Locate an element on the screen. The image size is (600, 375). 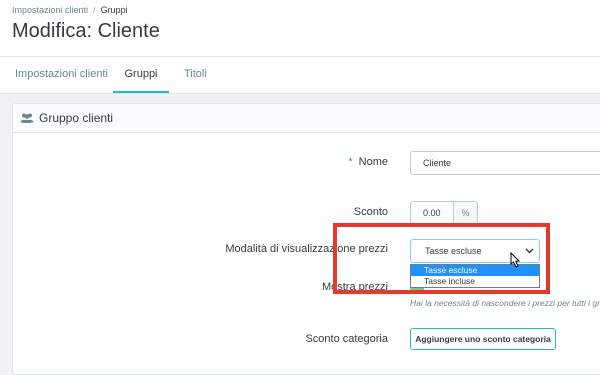
name-label: * Nome is located at coordinates (368, 162).